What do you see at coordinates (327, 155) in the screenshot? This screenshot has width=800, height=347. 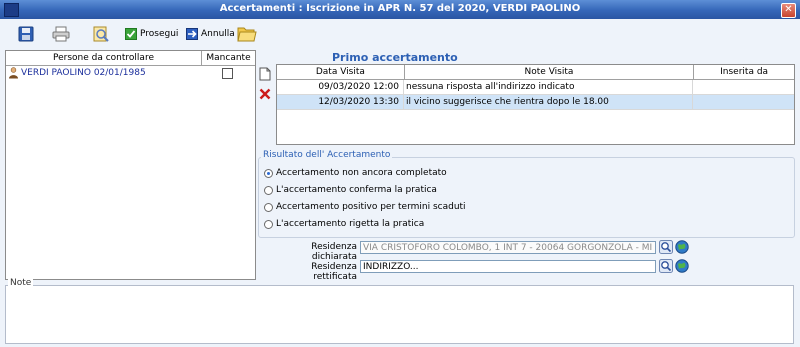 I see `result-legend: Risultato dell' Accertamento` at bounding box center [327, 155].